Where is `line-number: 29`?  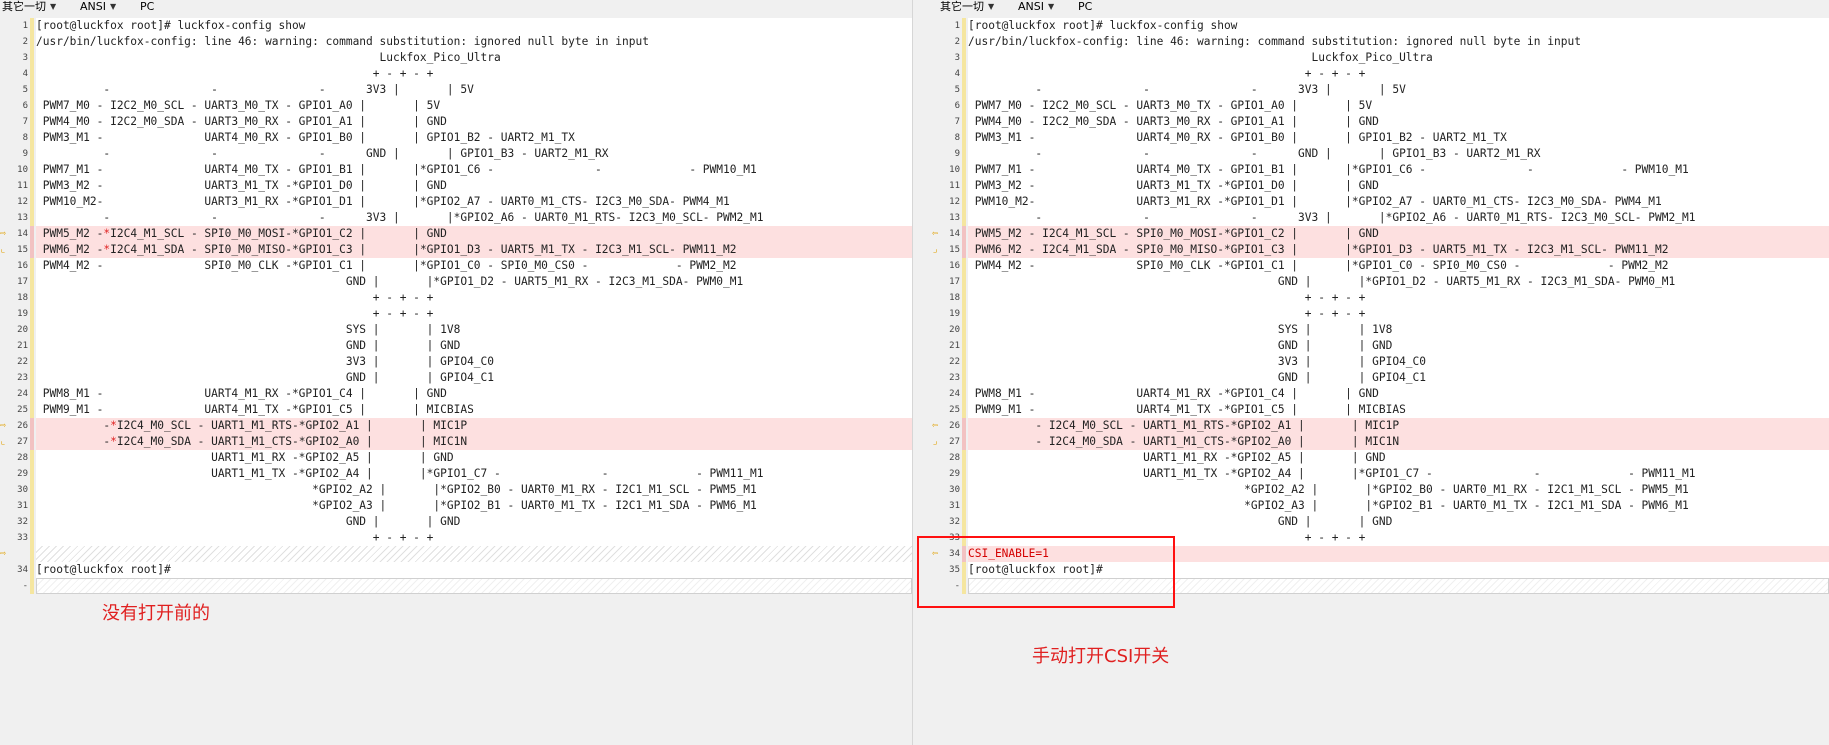 line-number: 29 is located at coordinates (954, 474).